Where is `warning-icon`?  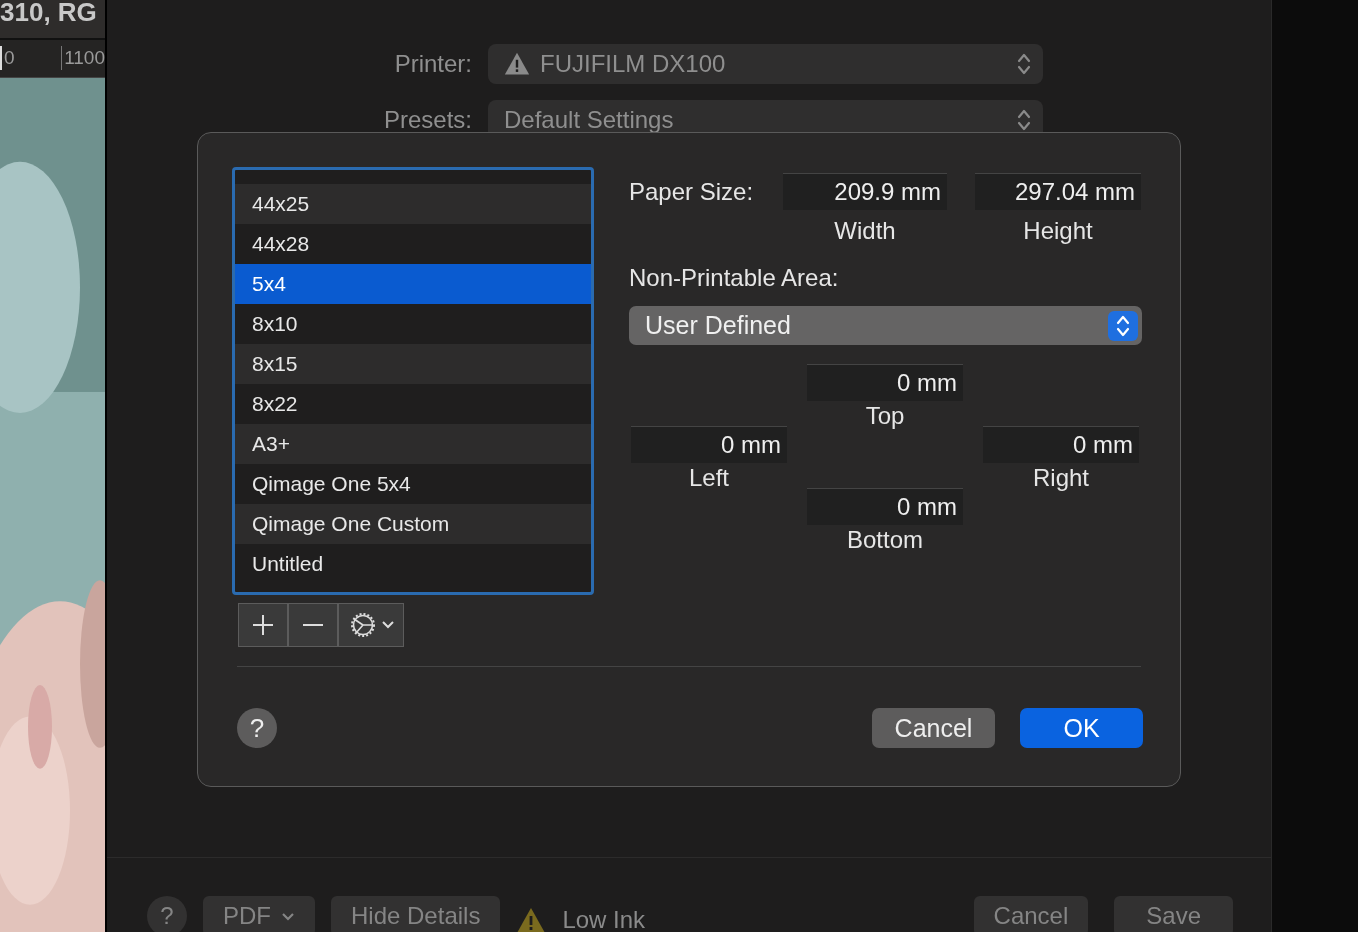
warning-icon is located at coordinates (517, 64).